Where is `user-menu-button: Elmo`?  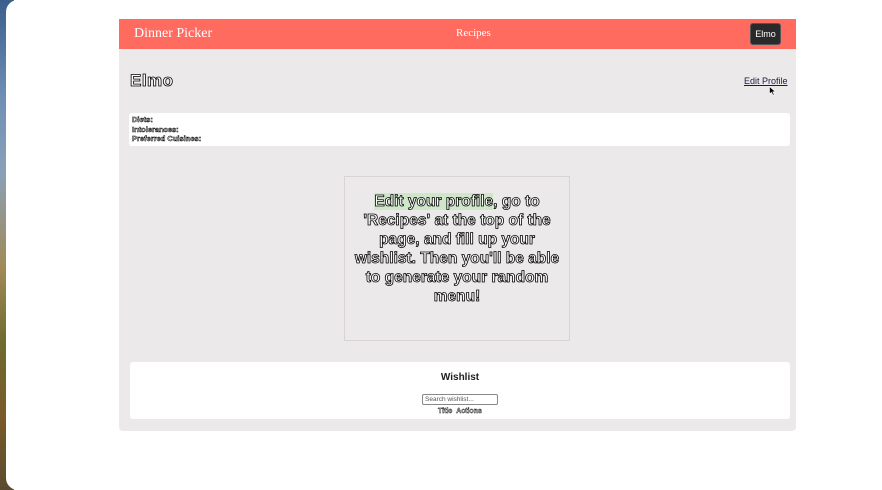 user-menu-button: Elmo is located at coordinates (765, 34).